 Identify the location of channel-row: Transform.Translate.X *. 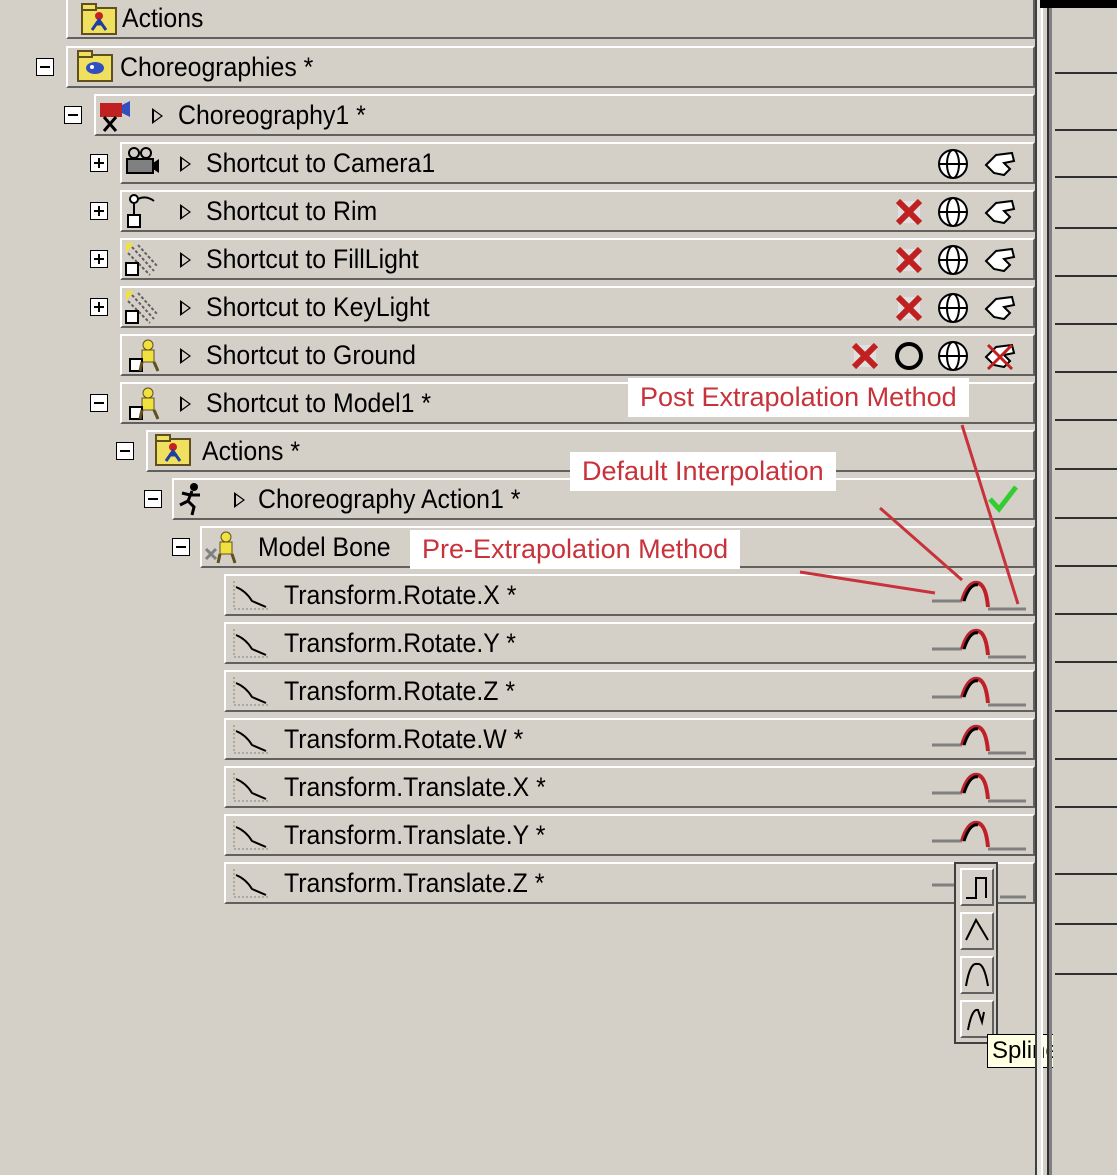
(629, 787).